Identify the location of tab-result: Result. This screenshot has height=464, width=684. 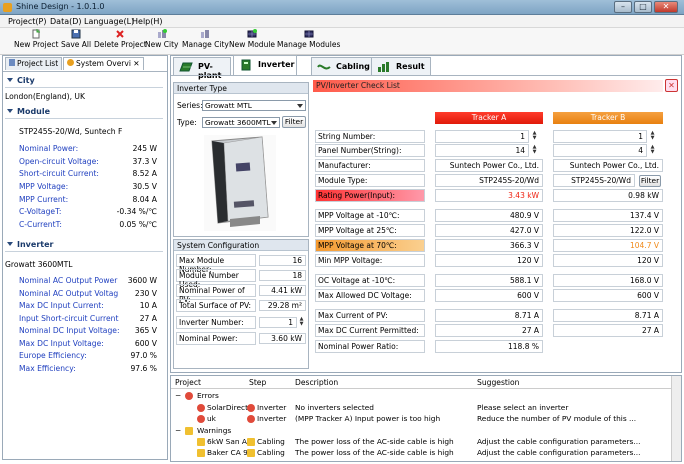
(401, 66).